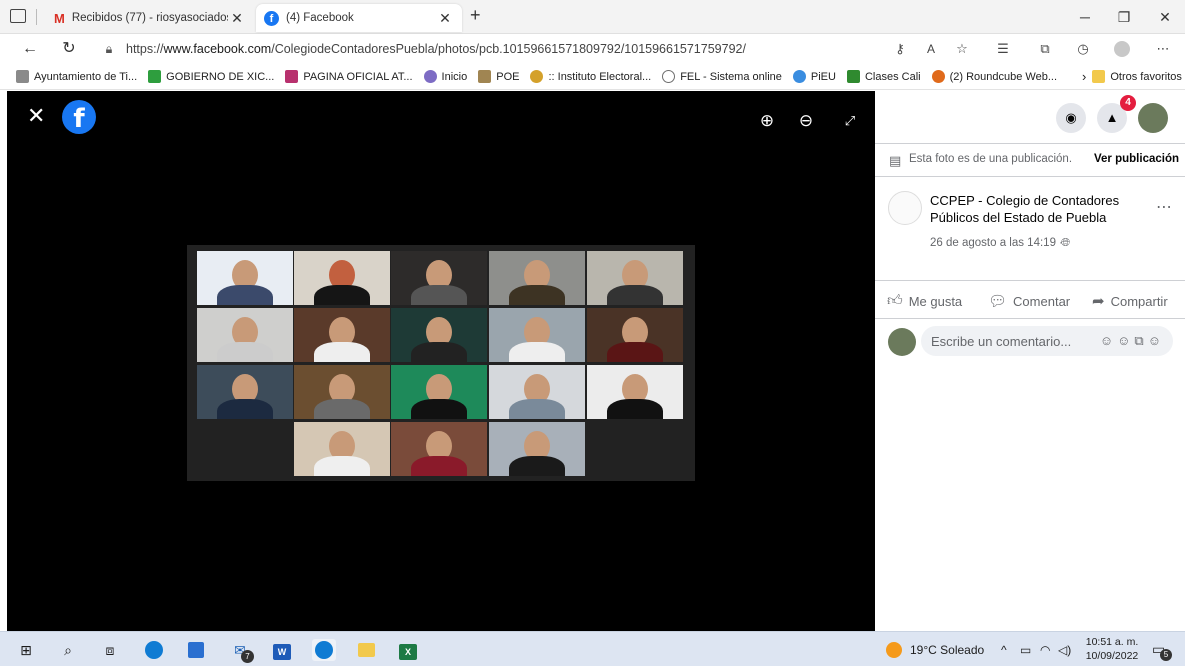 The height and width of the screenshot is (666, 1185). Describe the element at coordinates (271, 18) in the screenshot. I see `facebook-icon: f` at that location.